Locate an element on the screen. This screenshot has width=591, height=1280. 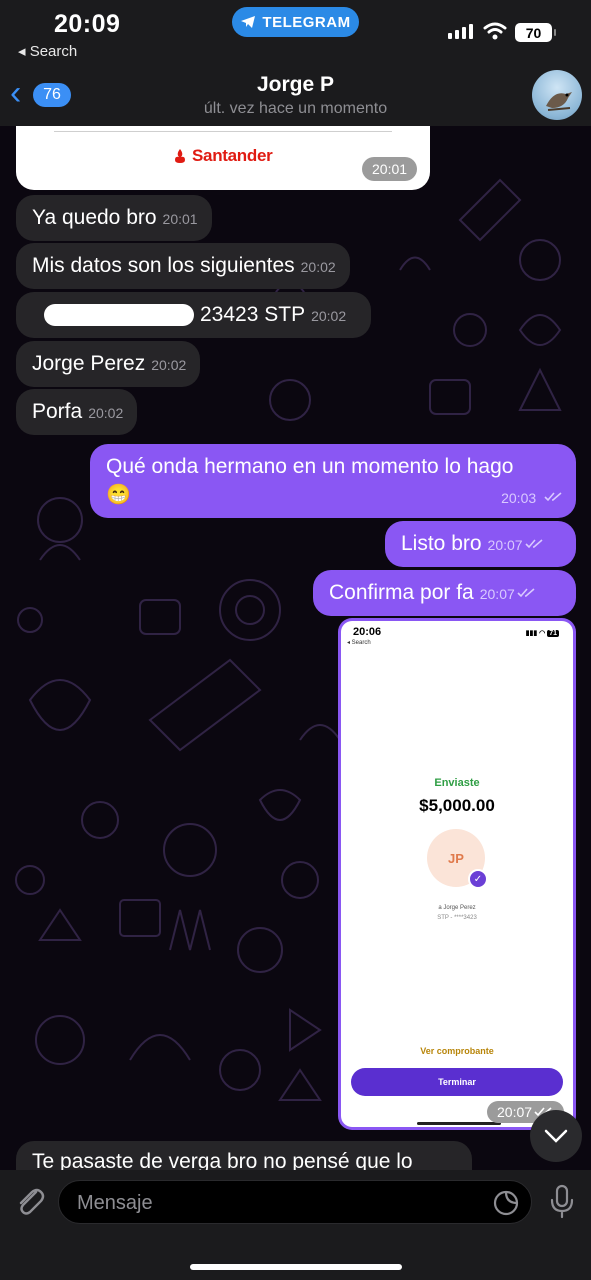
check-badge-icon: ✓ is located at coordinates (478, 879).